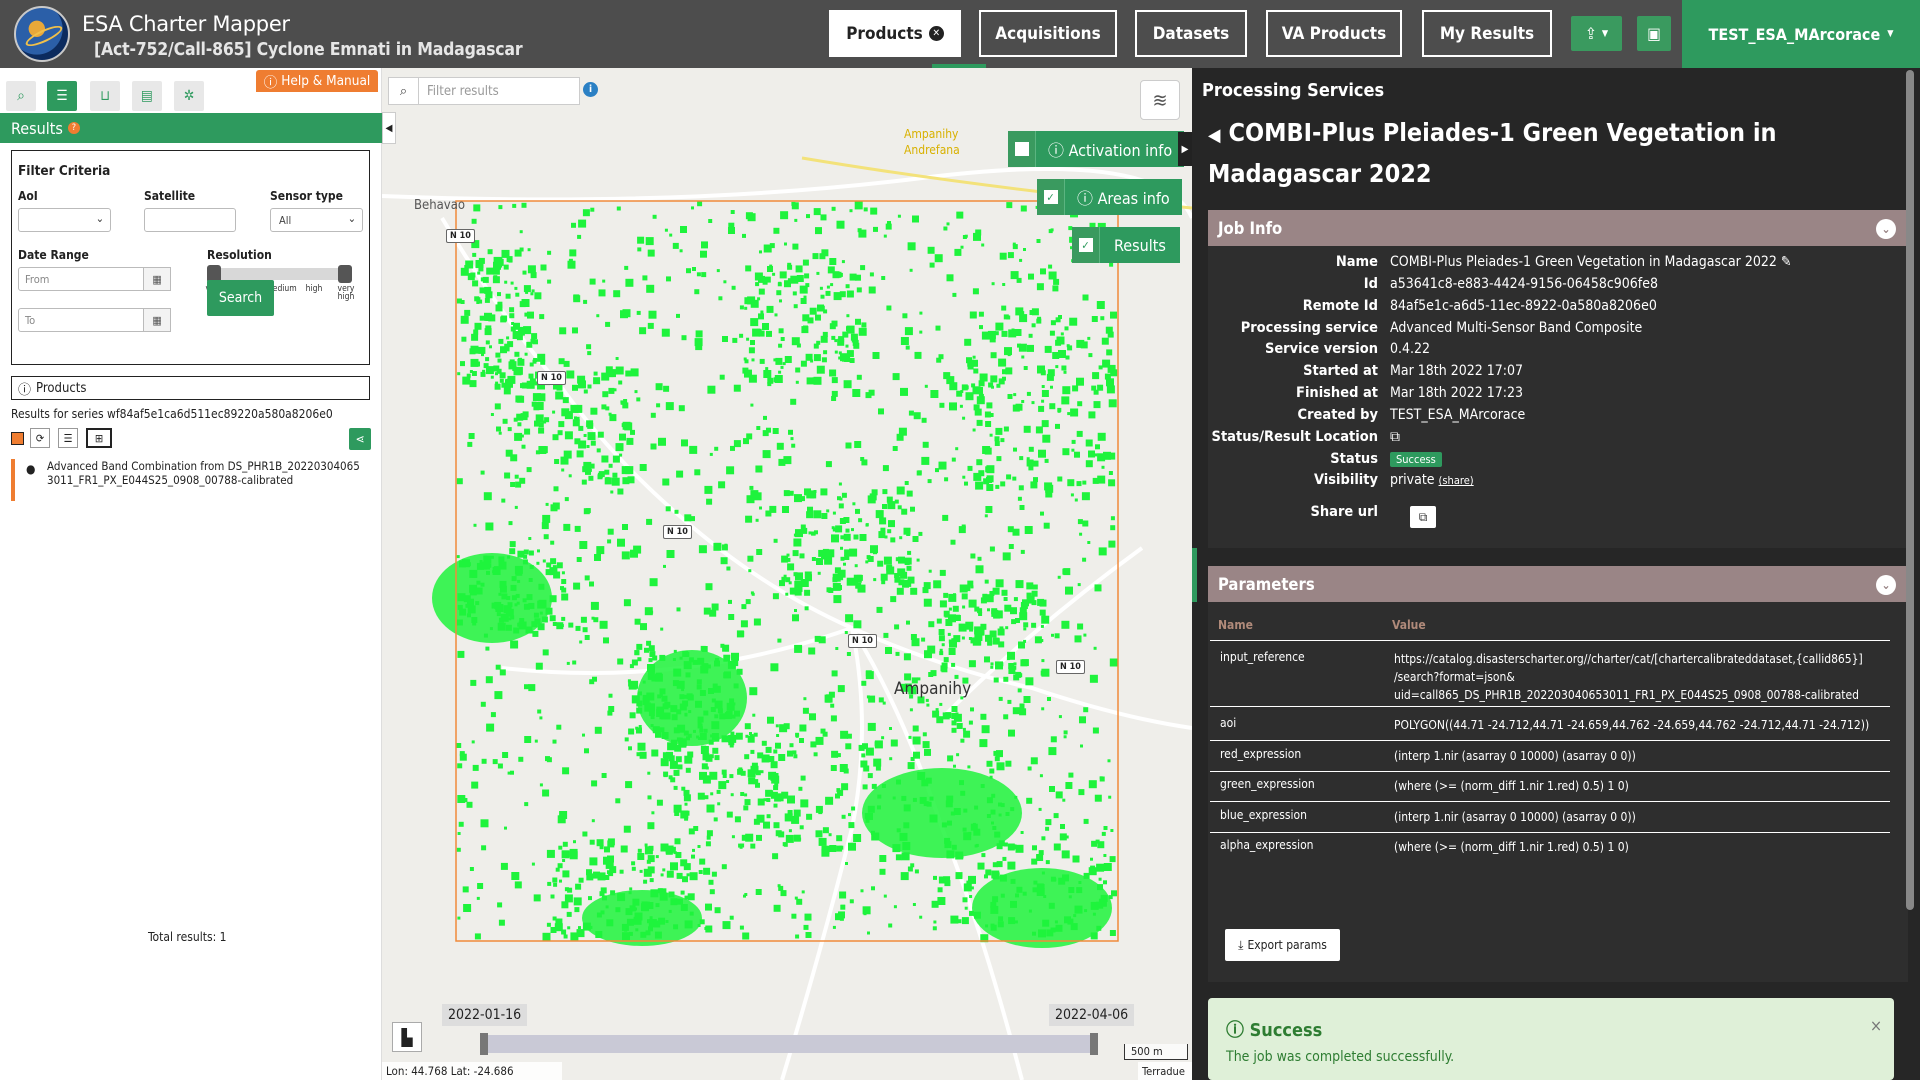 This screenshot has width=1920, height=1080. What do you see at coordinates (345, 274) in the screenshot?
I see `resolution-max-handle` at bounding box center [345, 274].